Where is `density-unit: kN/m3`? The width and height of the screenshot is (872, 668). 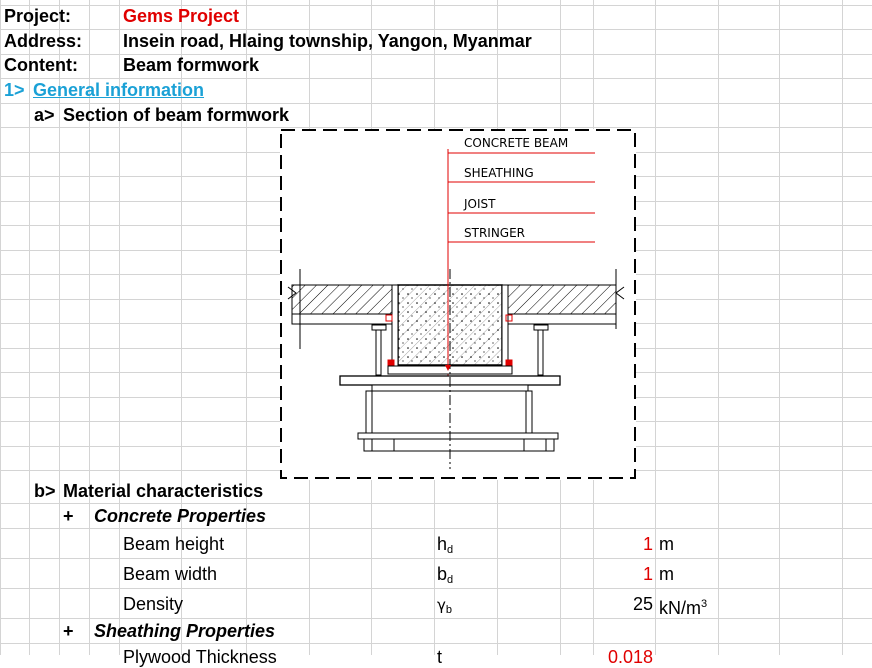
density-unit: kN/m3 is located at coordinates (683, 608).